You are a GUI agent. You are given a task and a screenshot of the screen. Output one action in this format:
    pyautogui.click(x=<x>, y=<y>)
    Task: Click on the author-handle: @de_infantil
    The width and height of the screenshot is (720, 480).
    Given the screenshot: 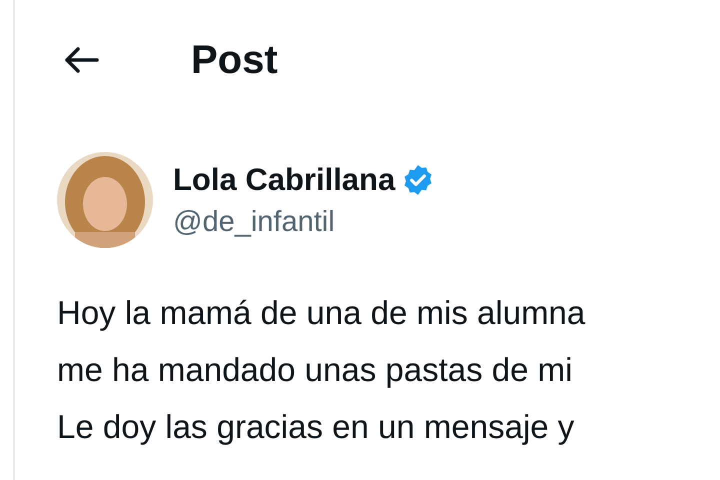 What is the action you would take?
    pyautogui.click(x=304, y=222)
    